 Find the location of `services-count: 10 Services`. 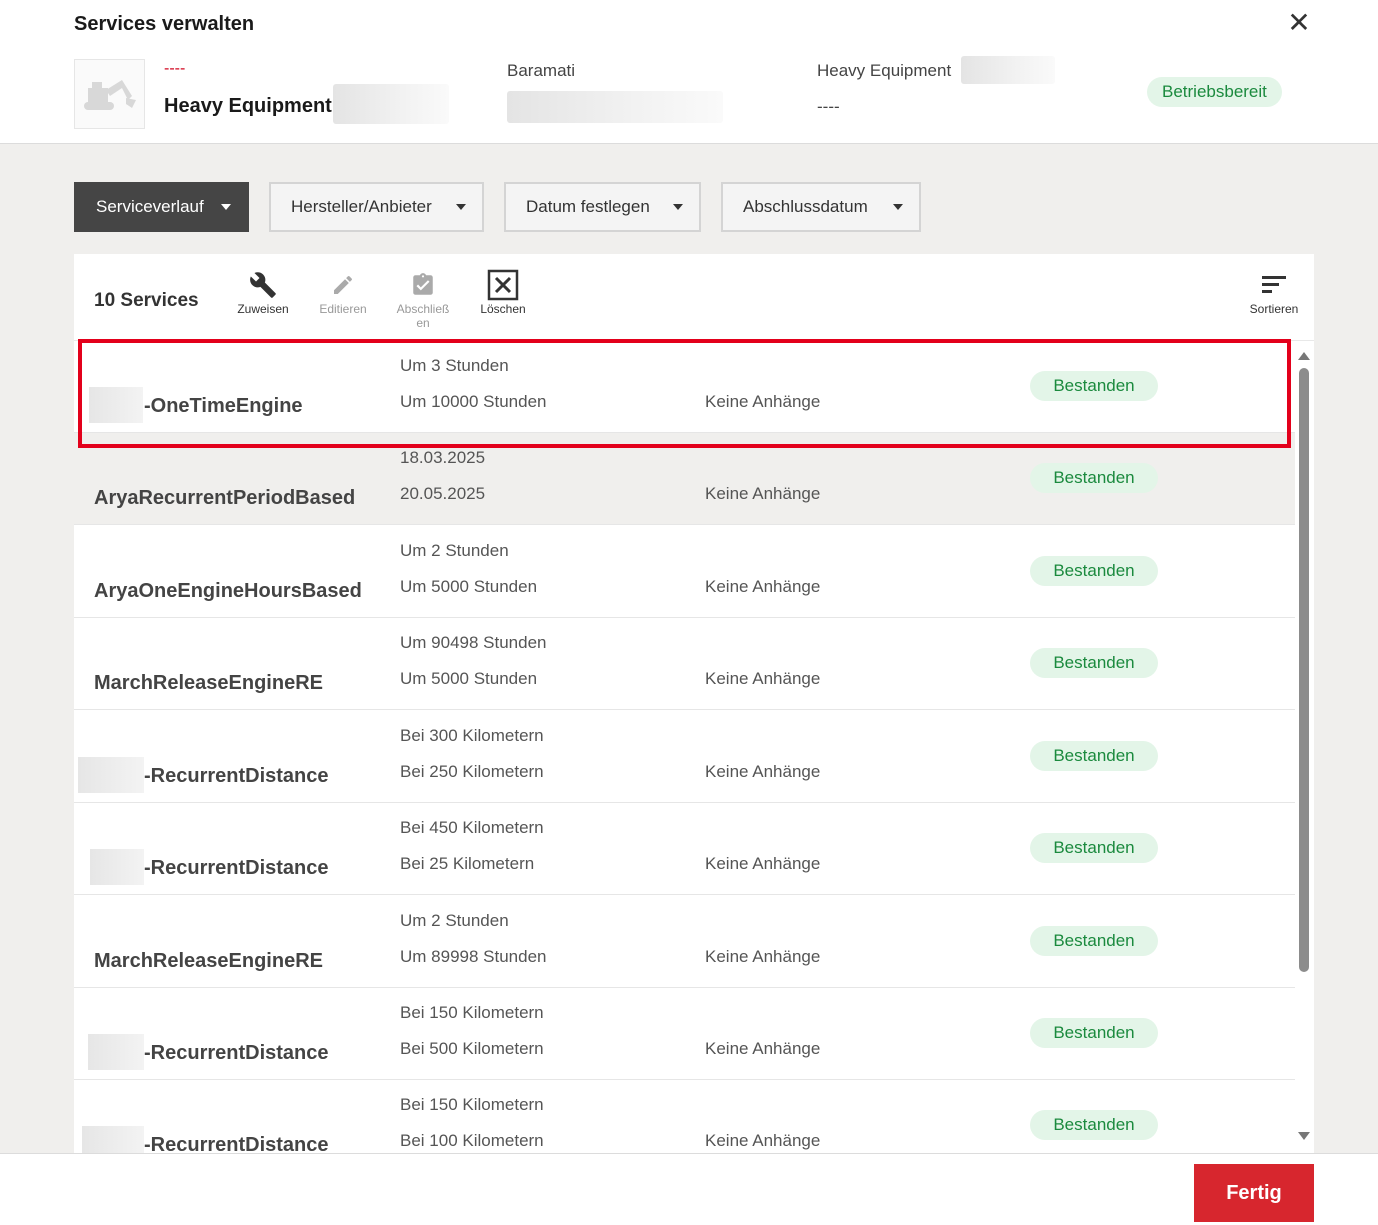

services-count: 10 Services is located at coordinates (146, 300).